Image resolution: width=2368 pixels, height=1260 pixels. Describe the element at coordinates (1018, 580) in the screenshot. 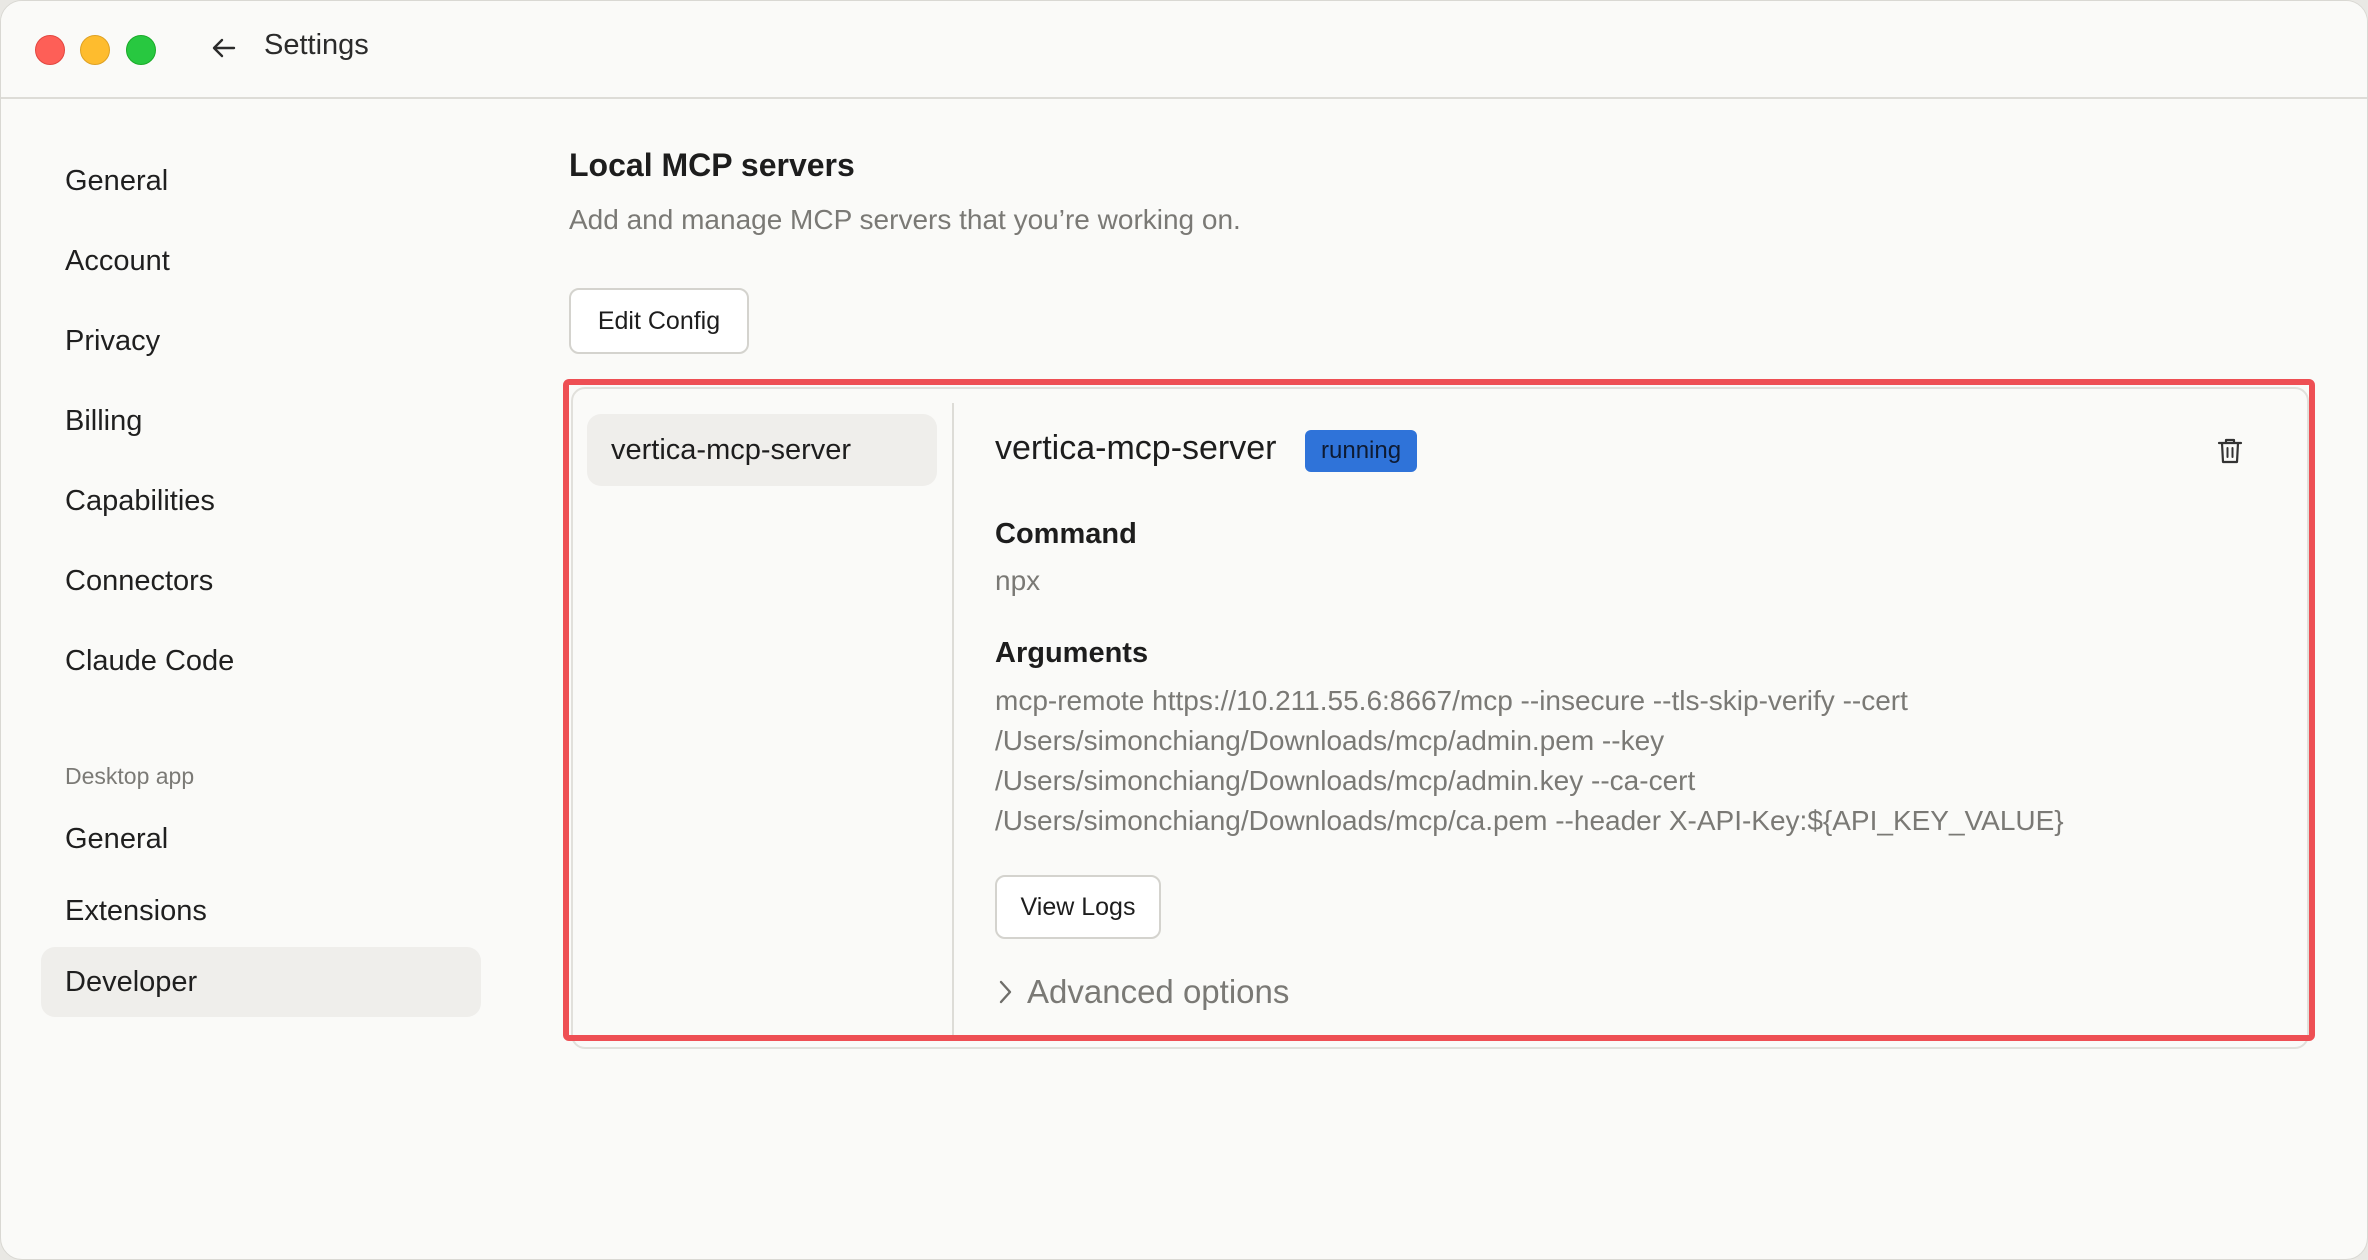

I see `command-value: npx` at that location.